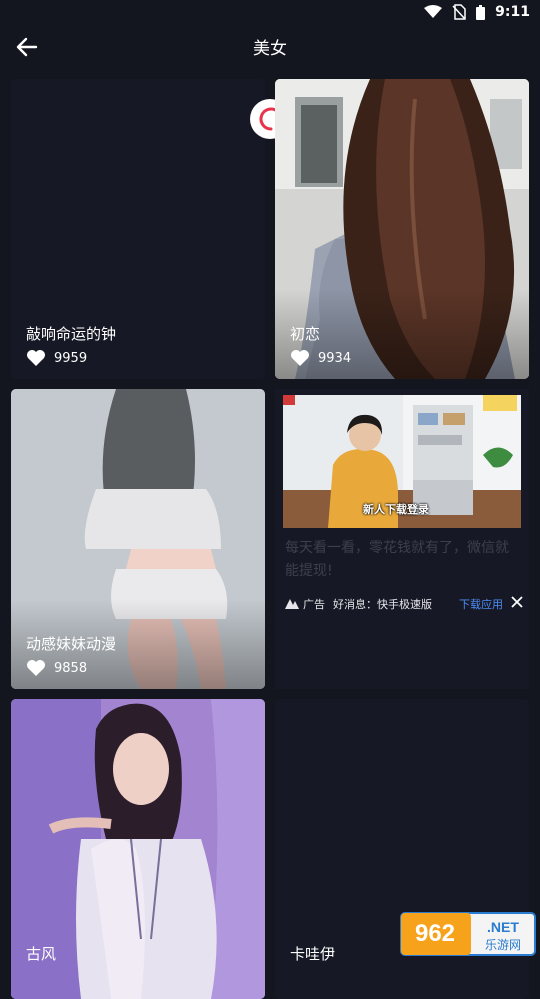 This screenshot has height=999, width=540. I want to click on video-card: 初恋 9934, so click(402, 229).